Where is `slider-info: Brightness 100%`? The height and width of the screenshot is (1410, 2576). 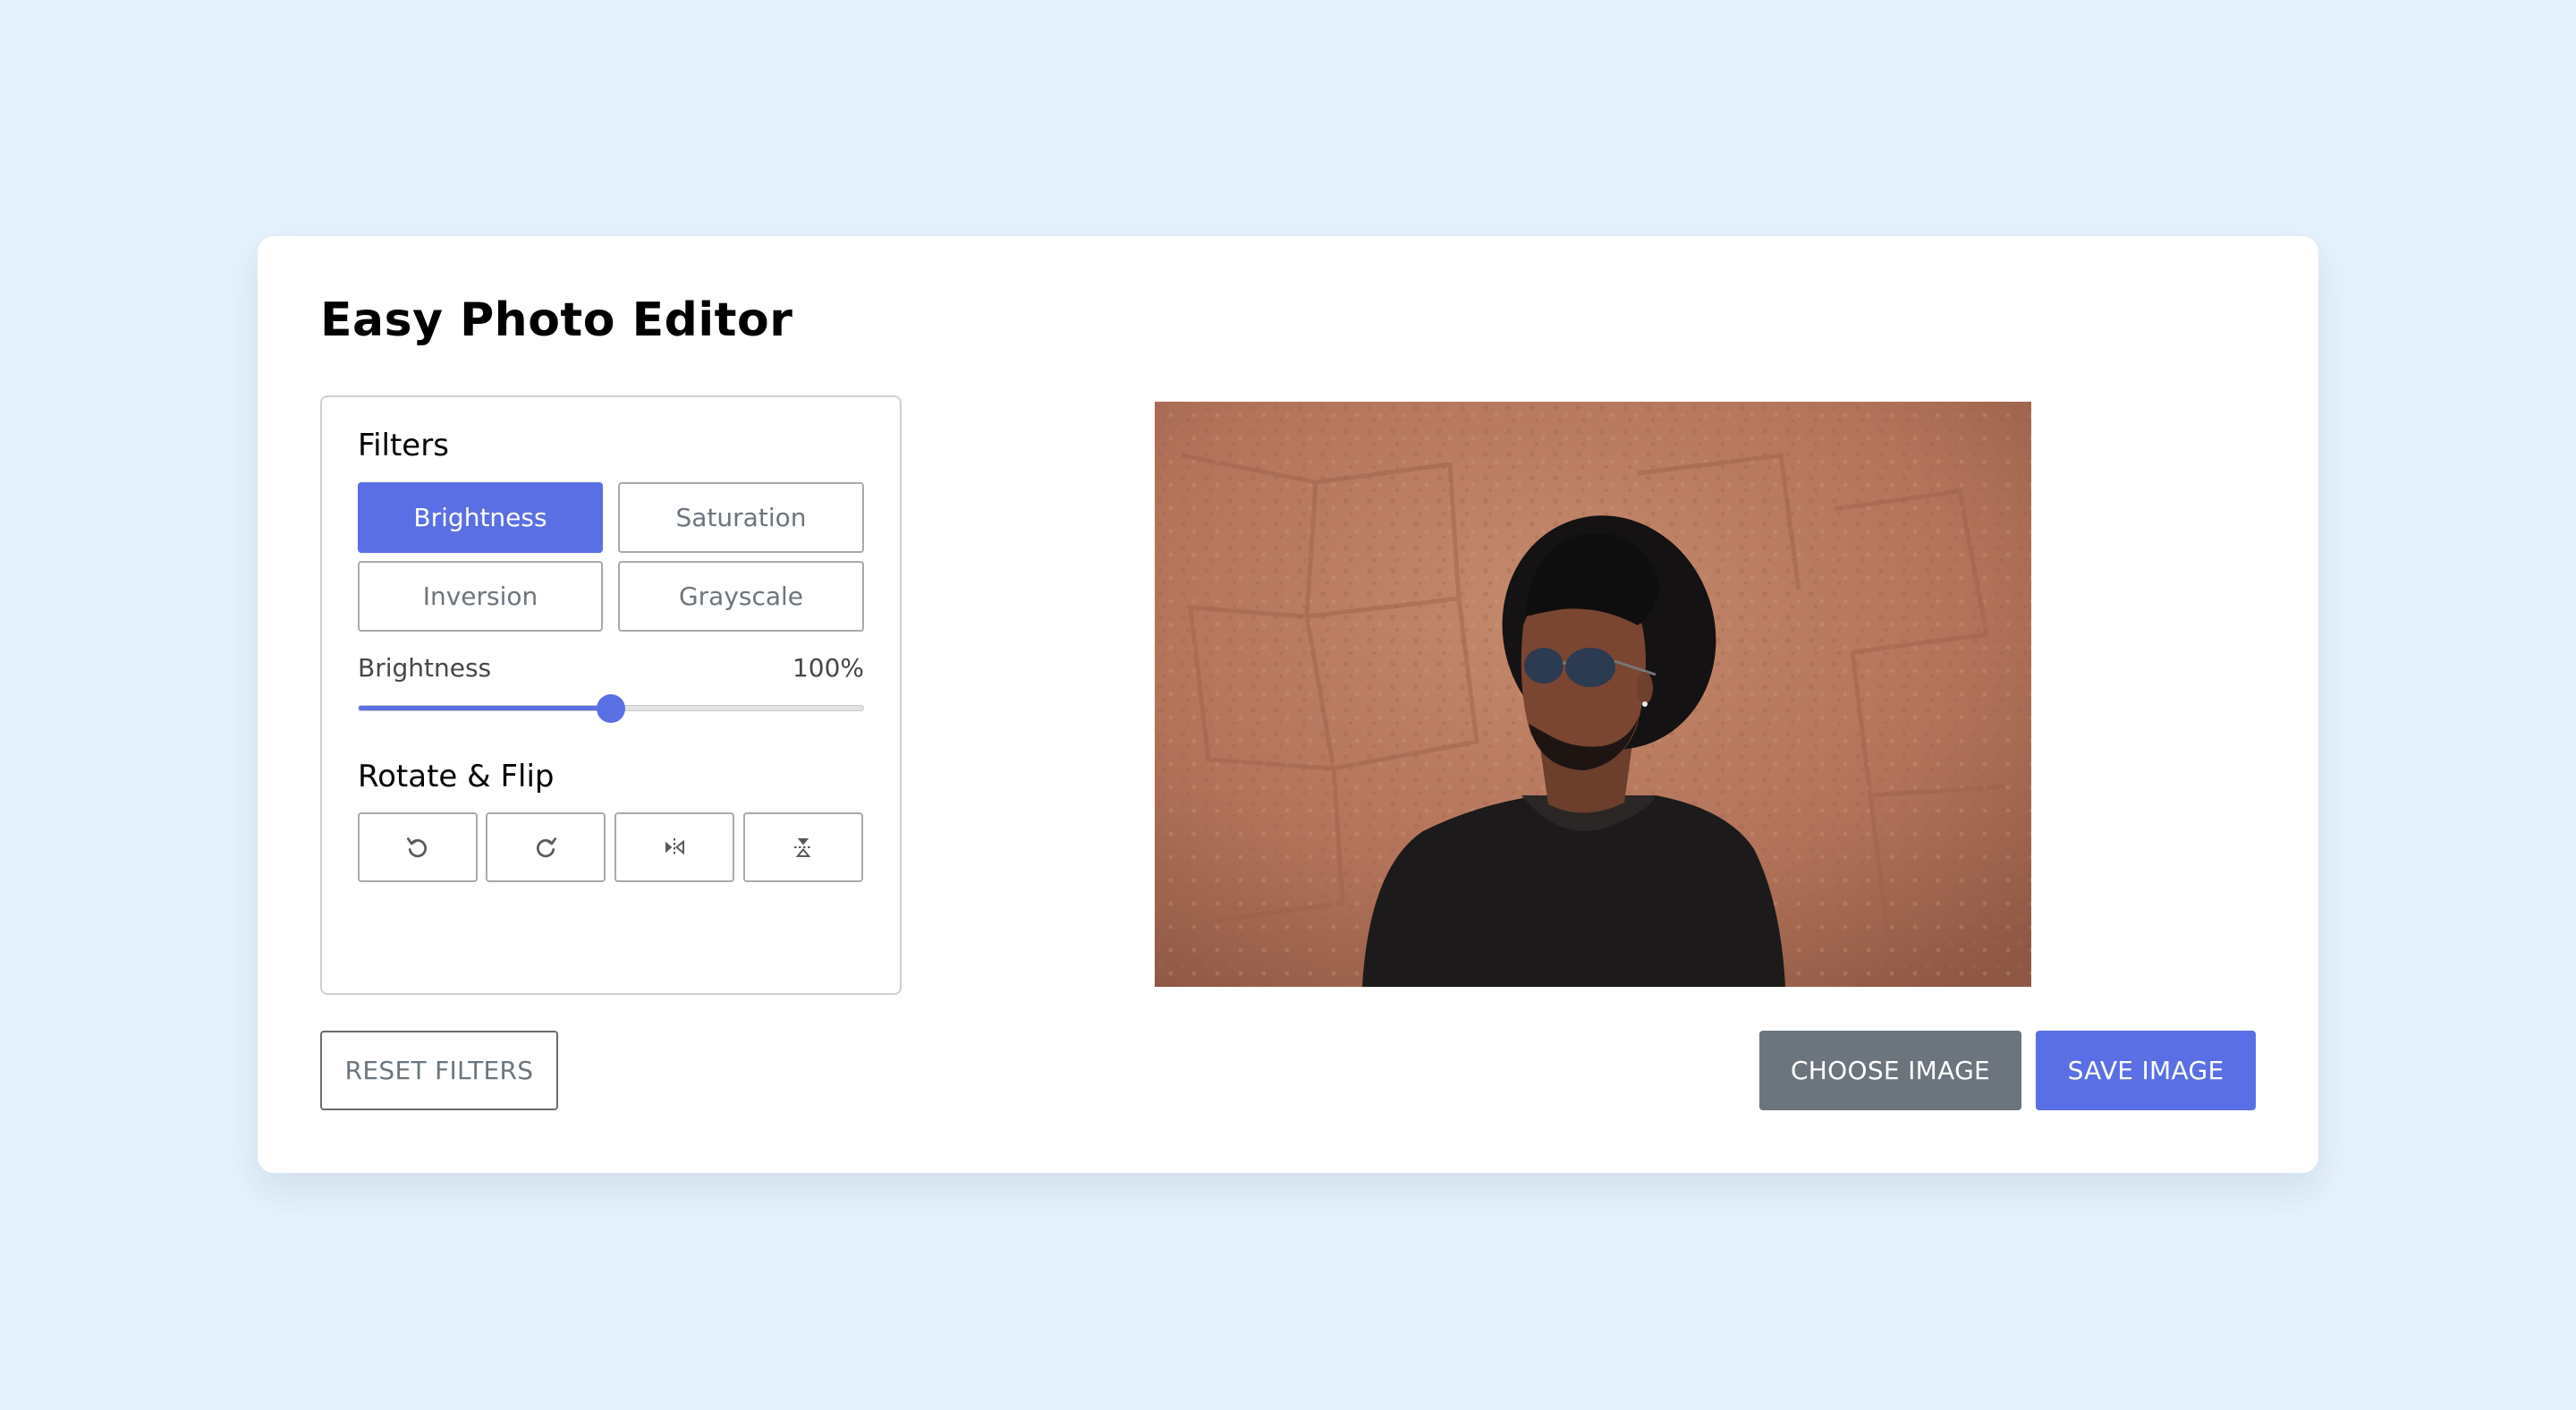 slider-info: Brightness 100% is located at coordinates (611, 668).